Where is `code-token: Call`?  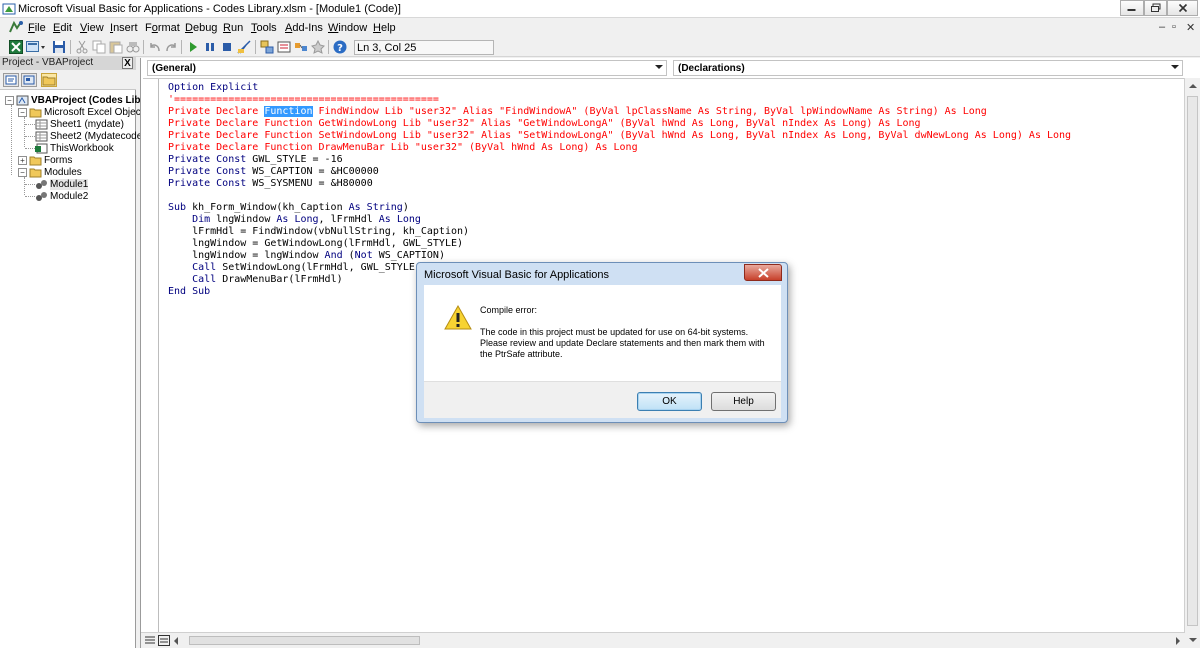 code-token: Call is located at coordinates (204, 267).